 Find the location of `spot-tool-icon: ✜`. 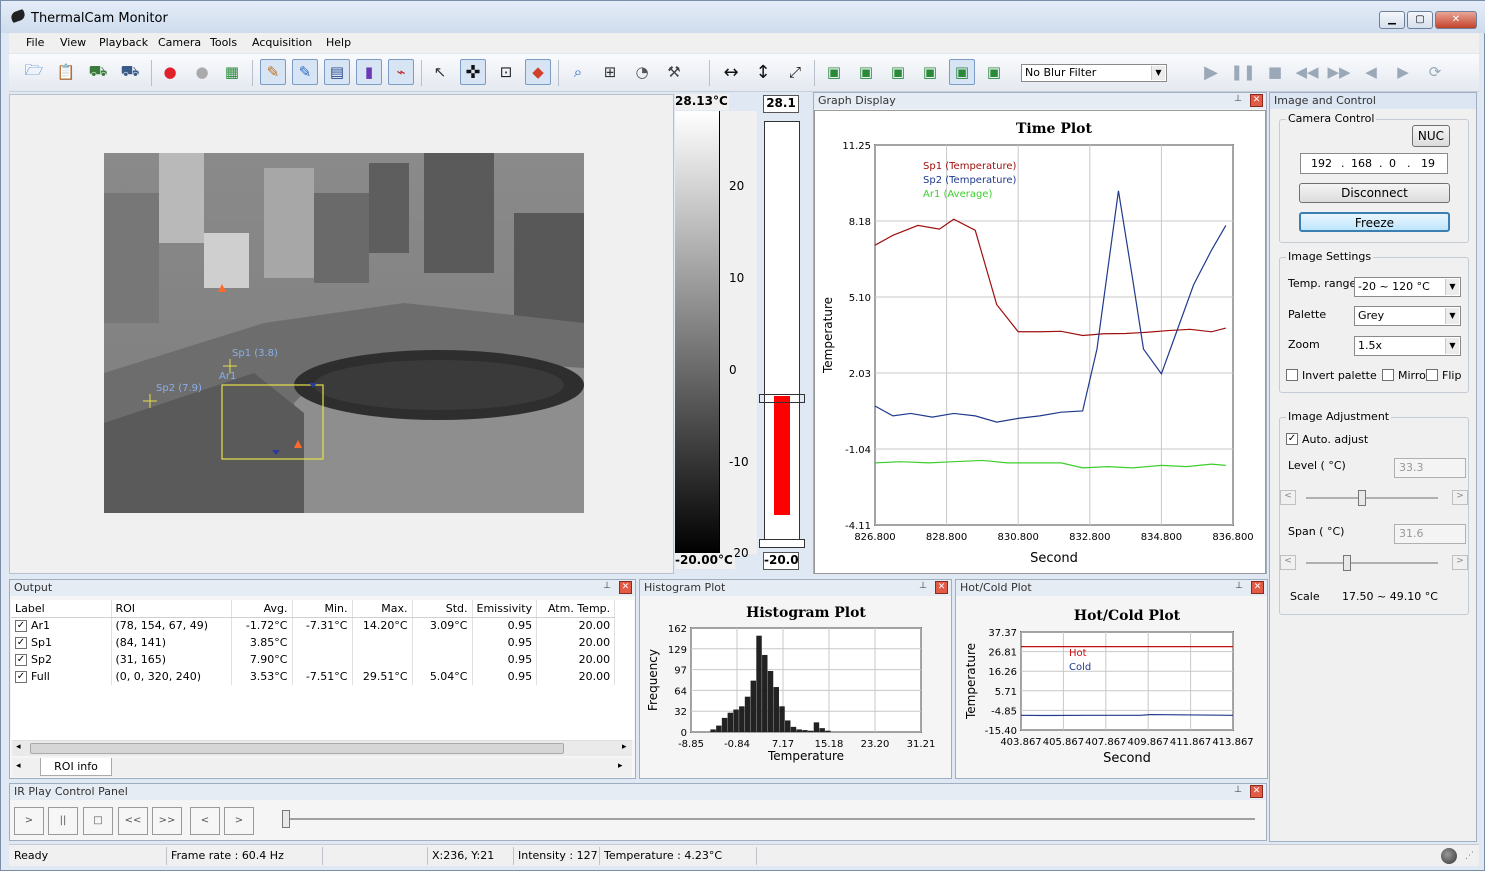

spot-tool-icon: ✜ is located at coordinates (473, 72).